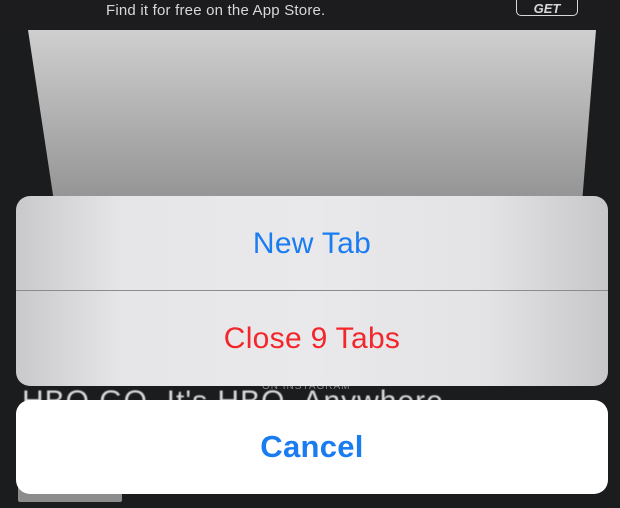  Describe the element at coordinates (216, 10) in the screenshot. I see `banner-subtitle: Find it for free on the App Store.` at that location.